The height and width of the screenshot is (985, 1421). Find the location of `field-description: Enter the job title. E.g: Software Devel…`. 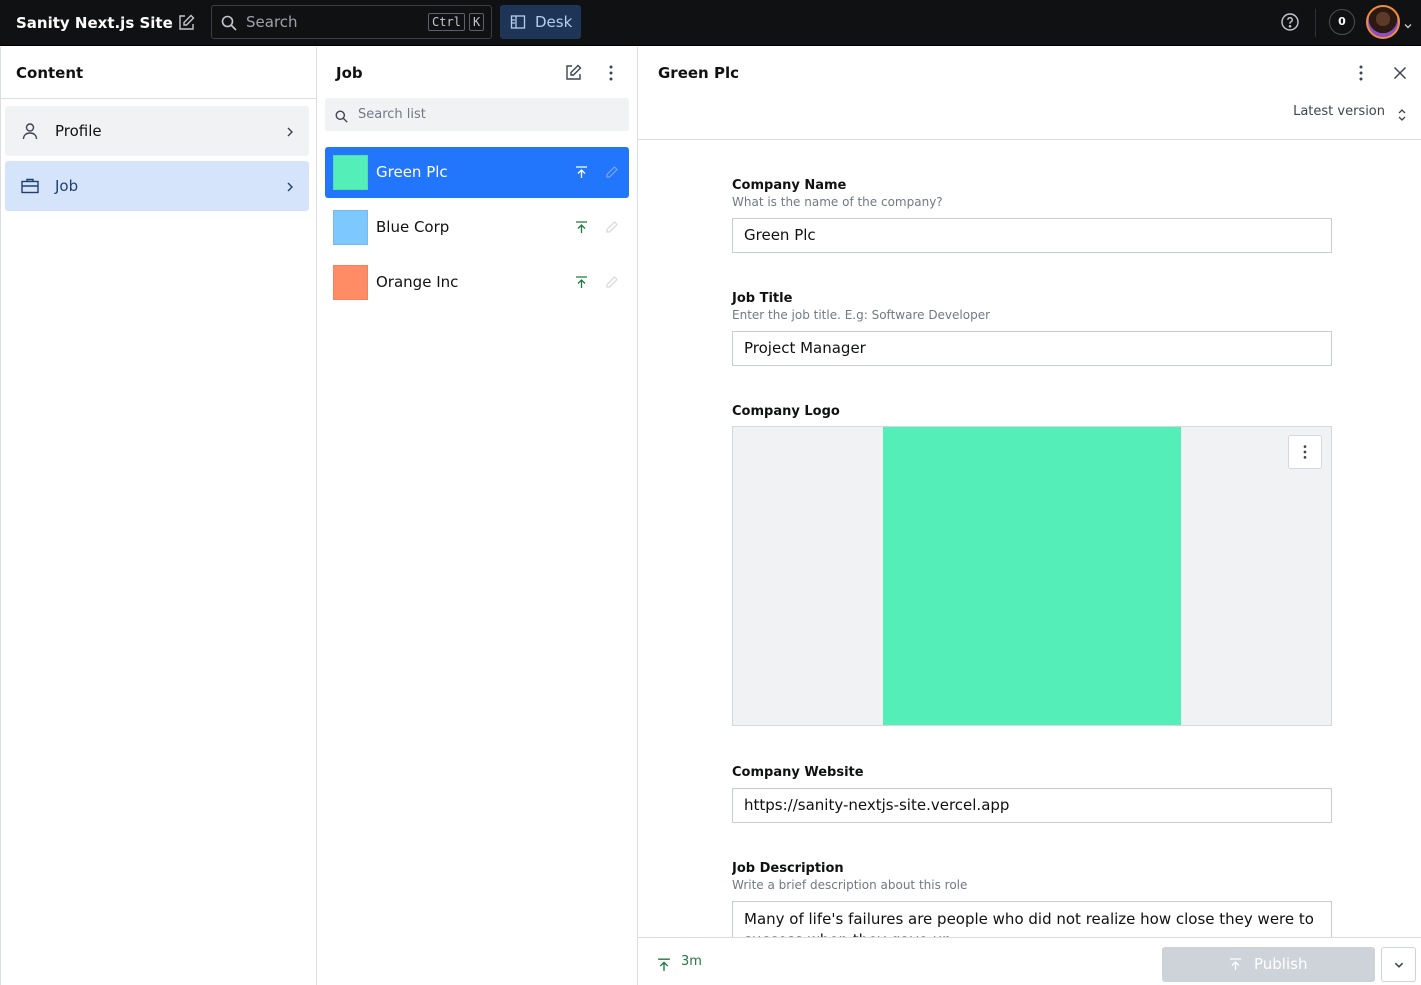

field-description: Enter the job title. E.g: Software Devel… is located at coordinates (861, 315).